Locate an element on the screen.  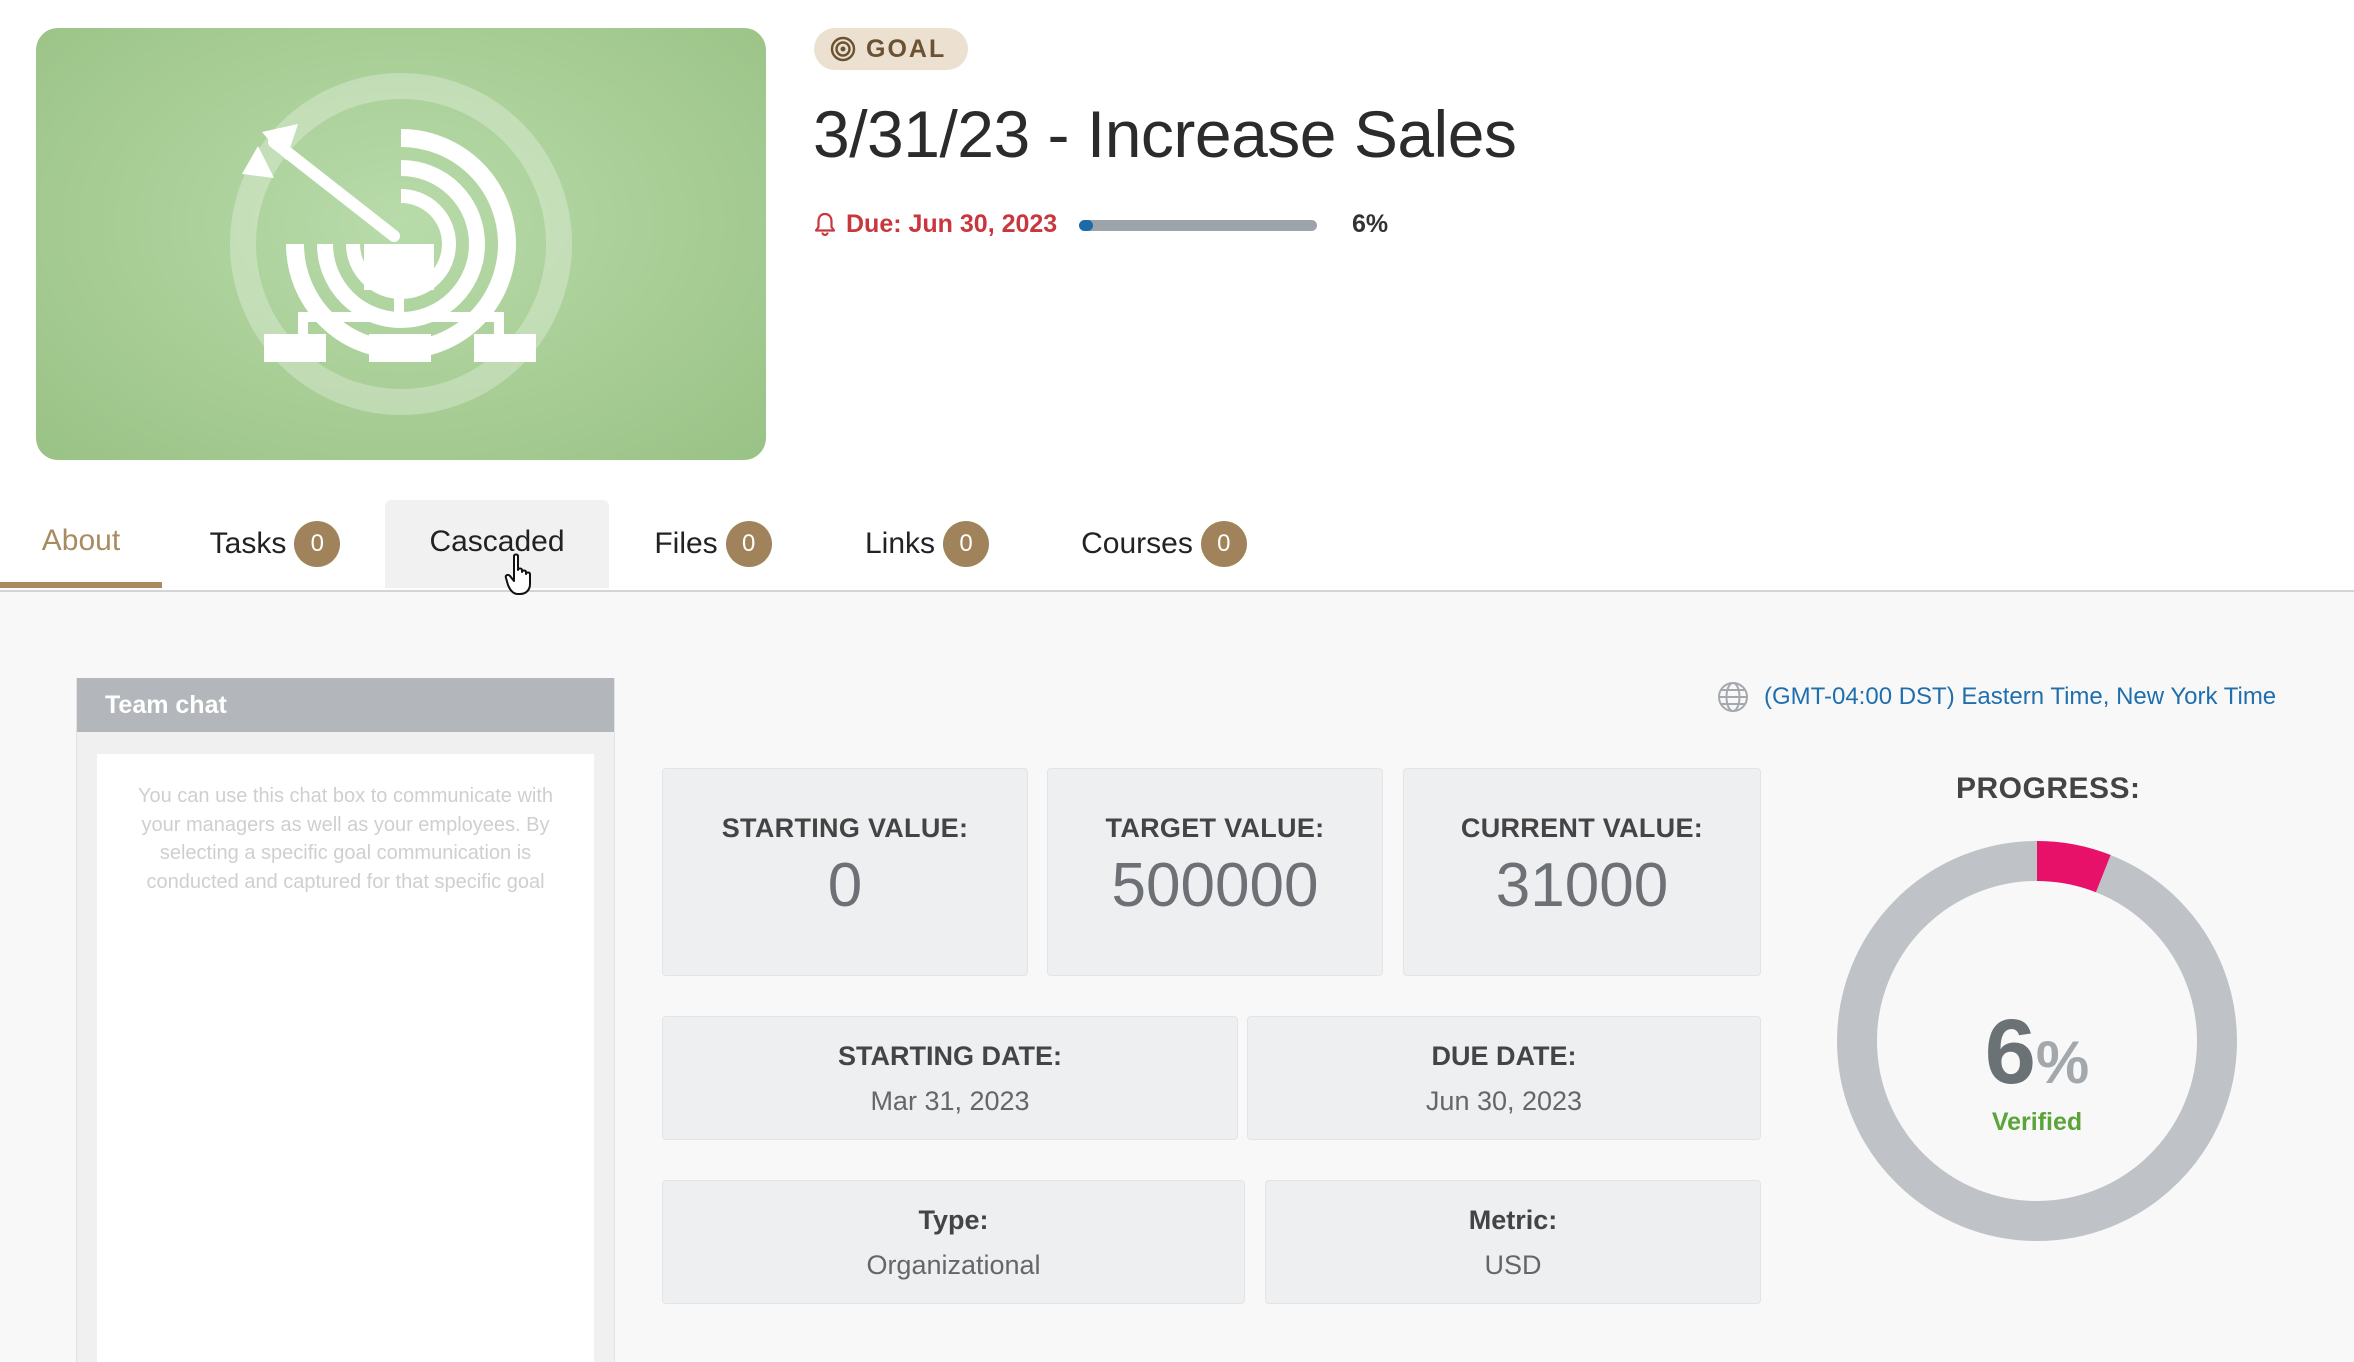
tab-tasks: Tasks 0 is located at coordinates (275, 544).